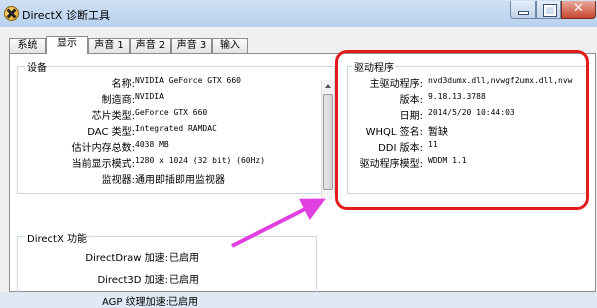  What do you see at coordinates (67, 45) in the screenshot?
I see `tab-display: 显示` at bounding box center [67, 45].